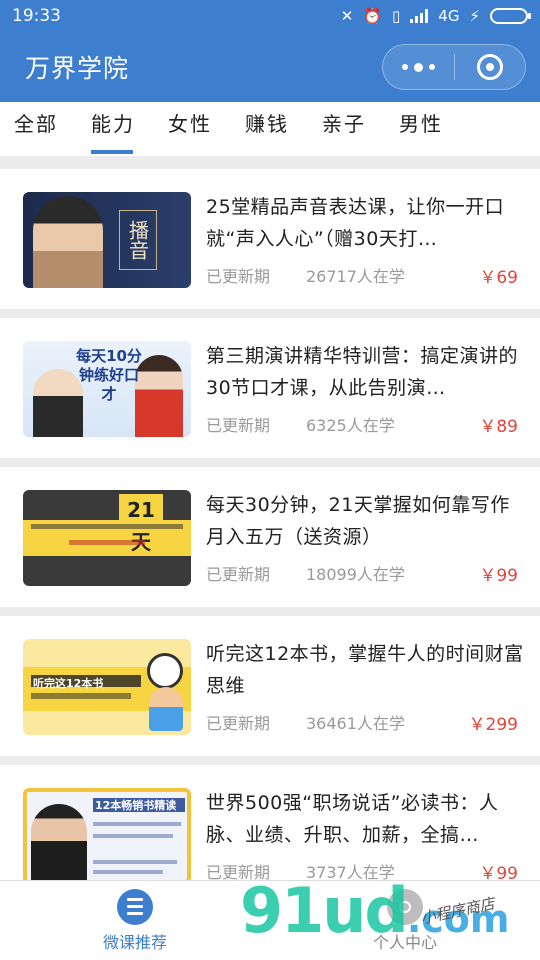  I want to click on network-label: 4G, so click(449, 16).